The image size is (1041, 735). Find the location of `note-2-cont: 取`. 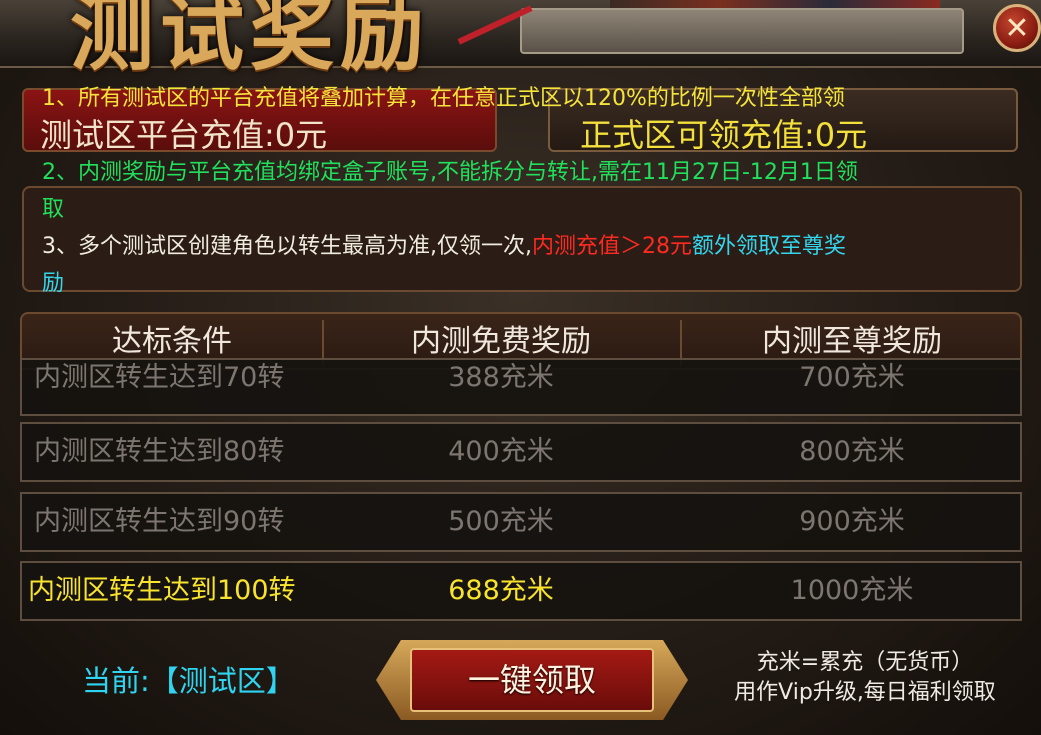

note-2-cont: 取 is located at coordinates (53, 209).